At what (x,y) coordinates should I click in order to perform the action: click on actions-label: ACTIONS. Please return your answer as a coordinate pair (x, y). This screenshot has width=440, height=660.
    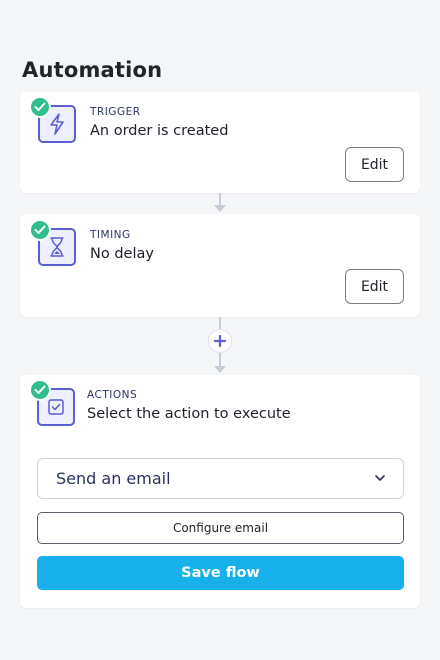
    Looking at the image, I should click on (112, 395).